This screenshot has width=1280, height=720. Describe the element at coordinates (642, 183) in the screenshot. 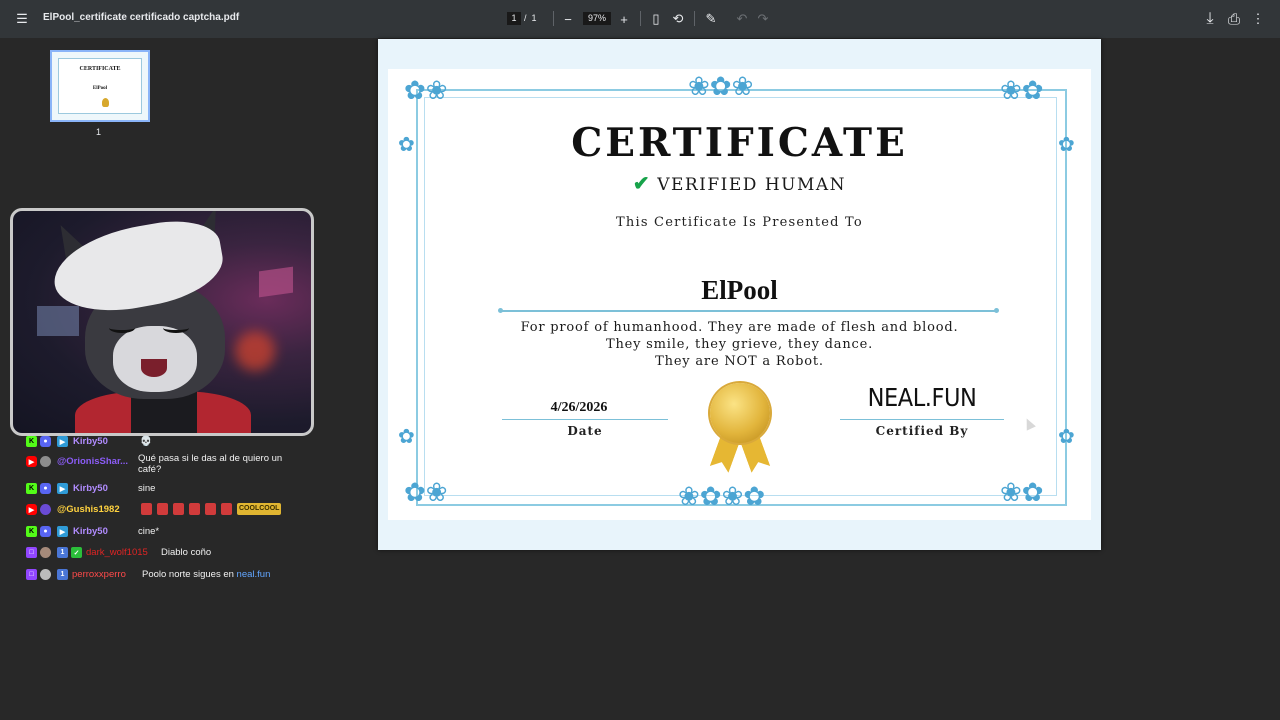

I see `check-icon: ✔` at that location.